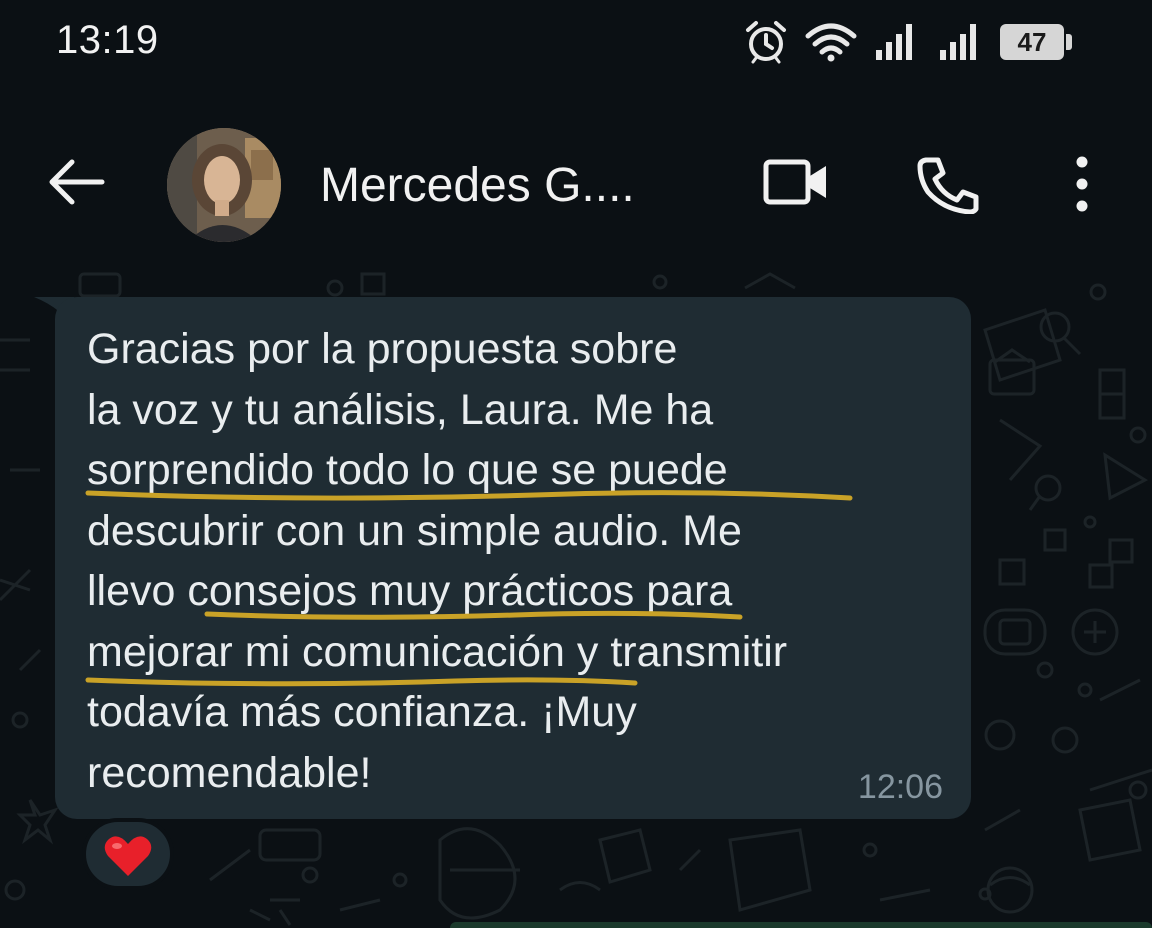 The image size is (1152, 928). I want to click on more-options-button, so click(1082, 186).